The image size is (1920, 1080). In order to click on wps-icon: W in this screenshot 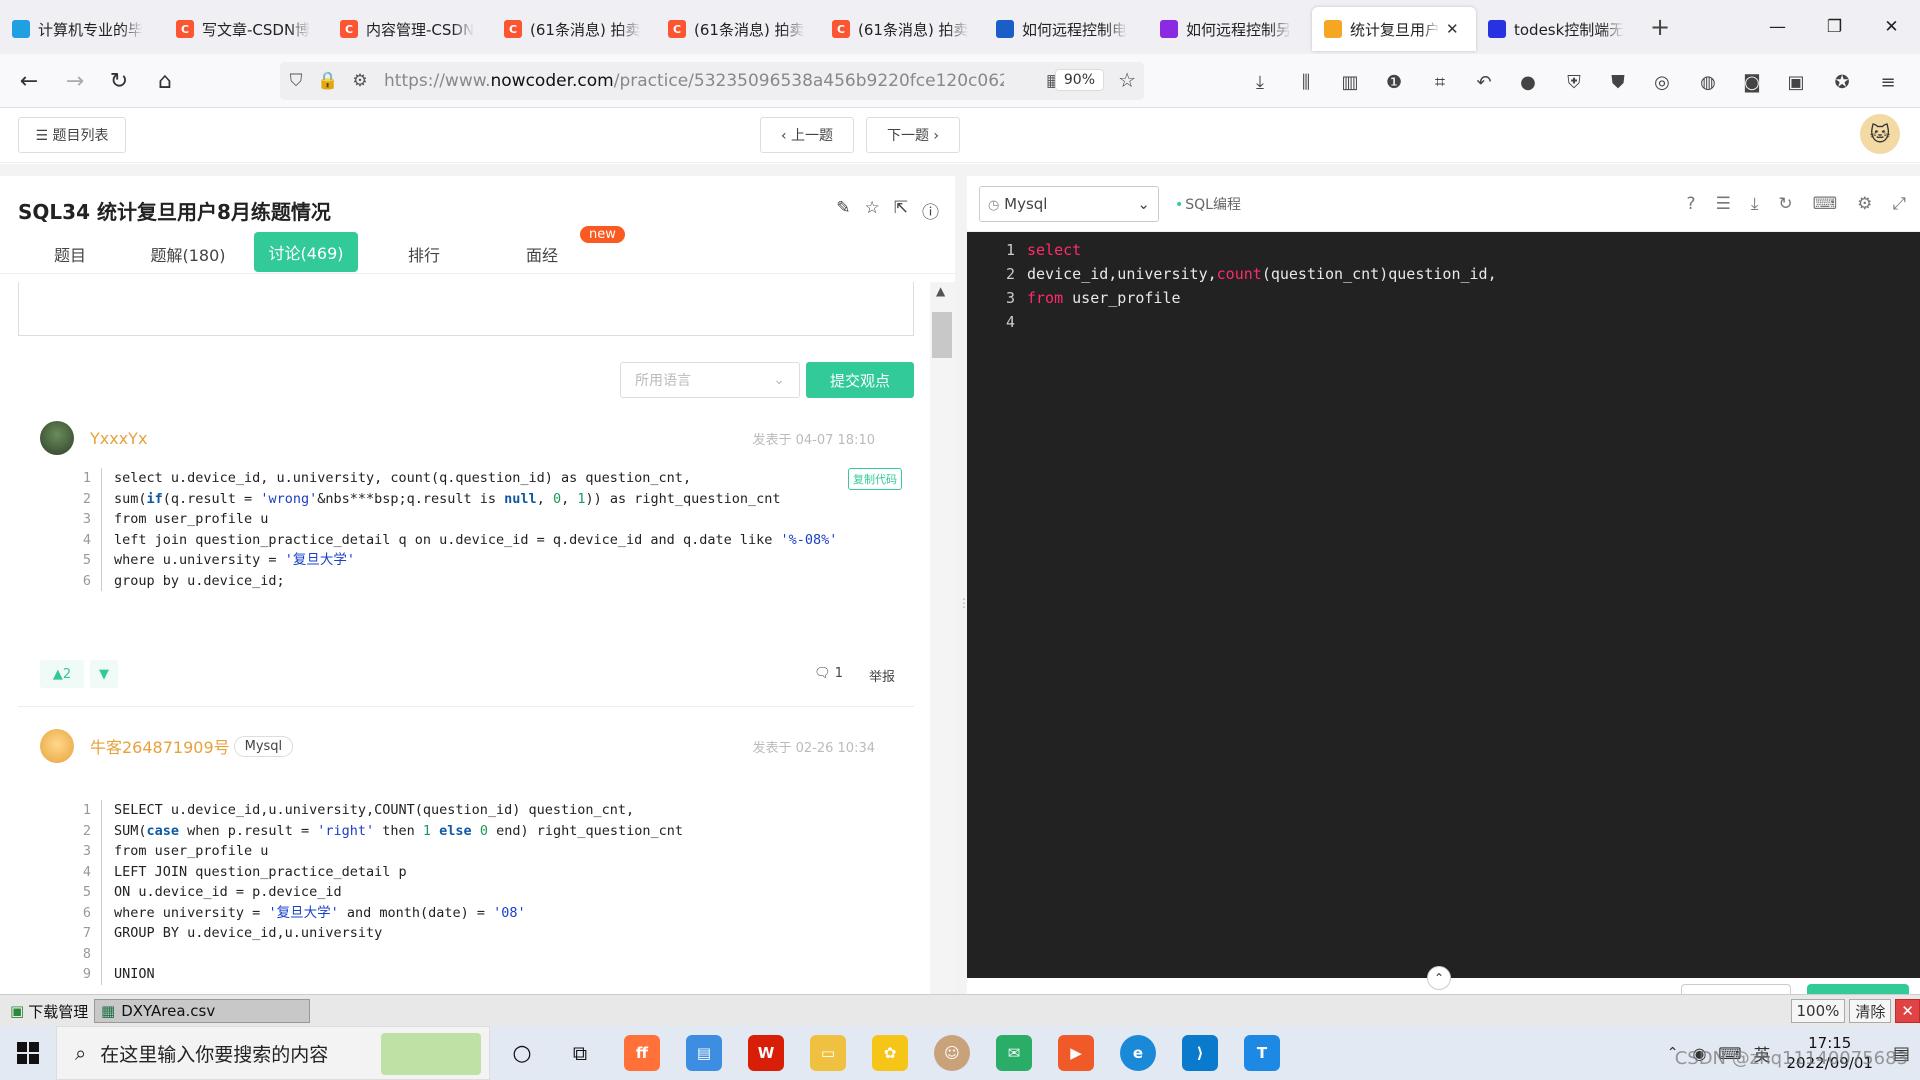, I will do `click(766, 1053)`.